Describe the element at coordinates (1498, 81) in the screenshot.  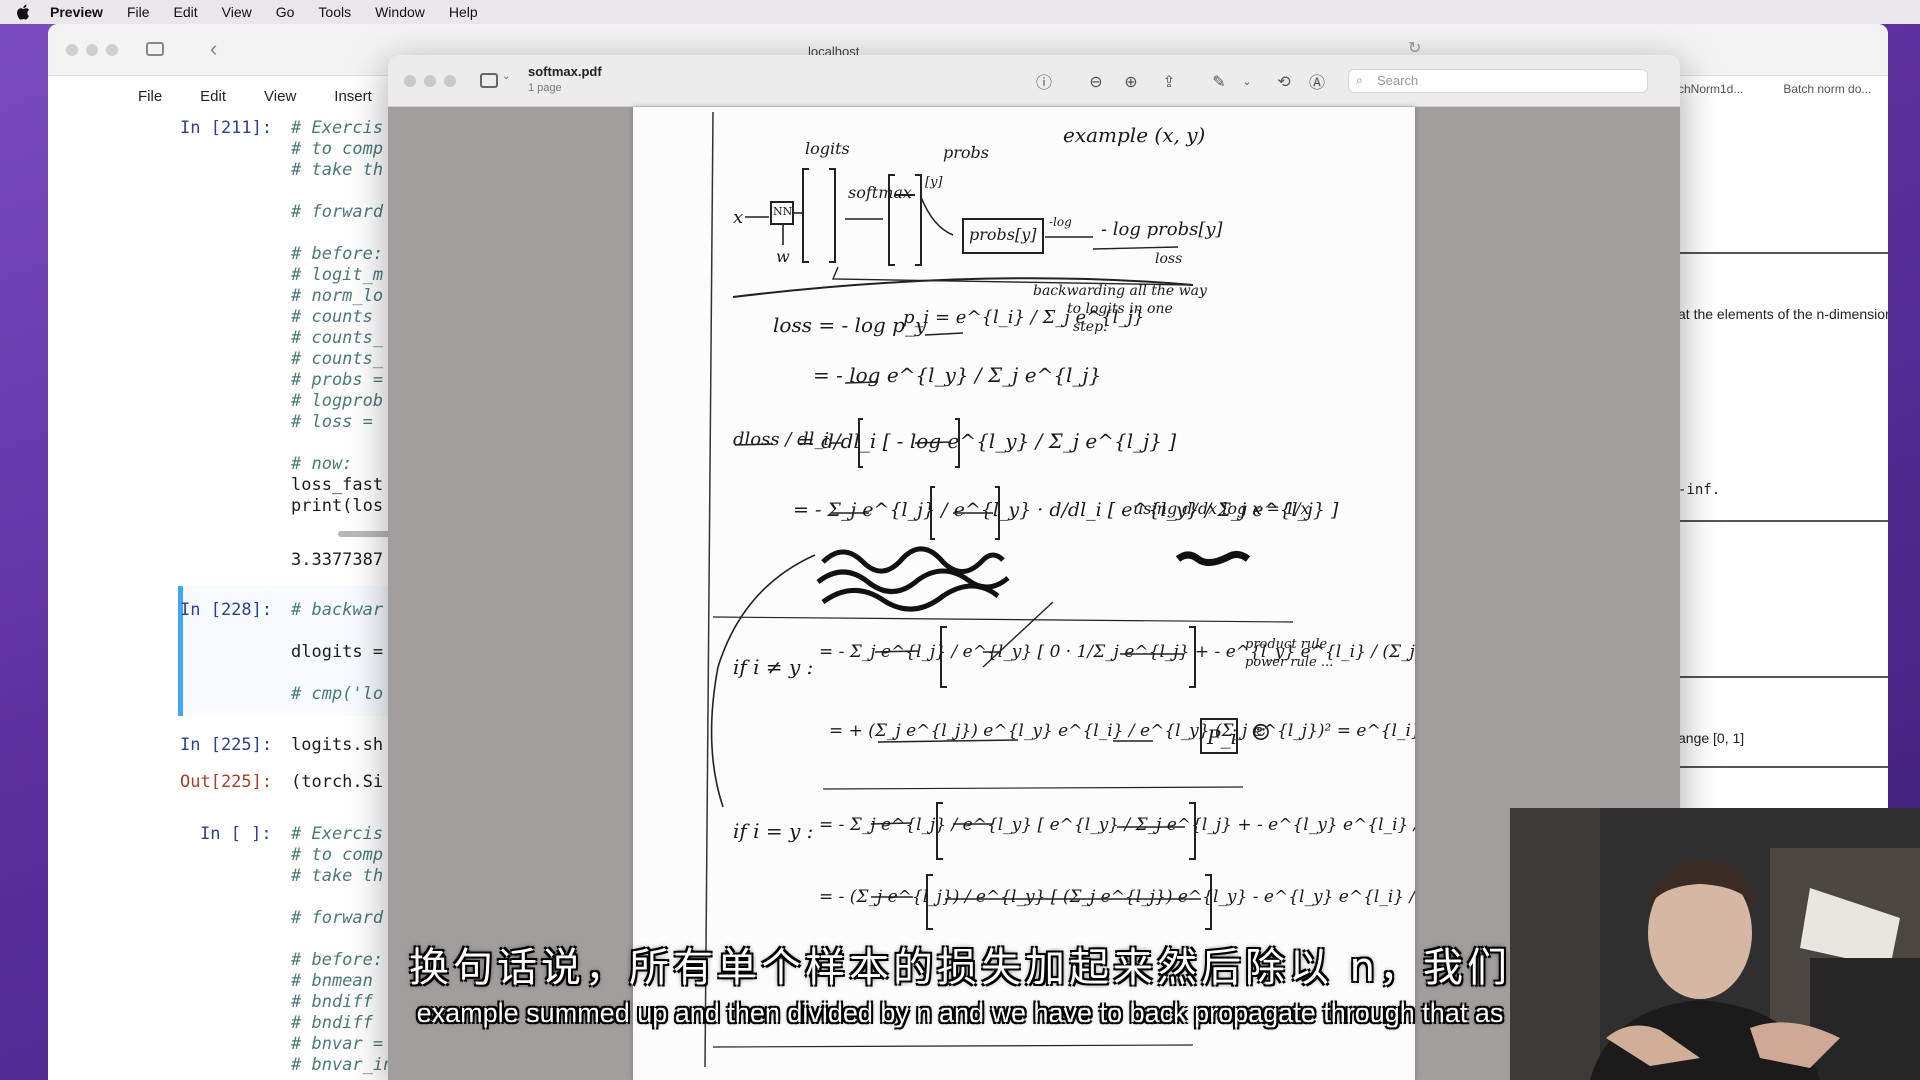
I see `search-input: Search` at that location.